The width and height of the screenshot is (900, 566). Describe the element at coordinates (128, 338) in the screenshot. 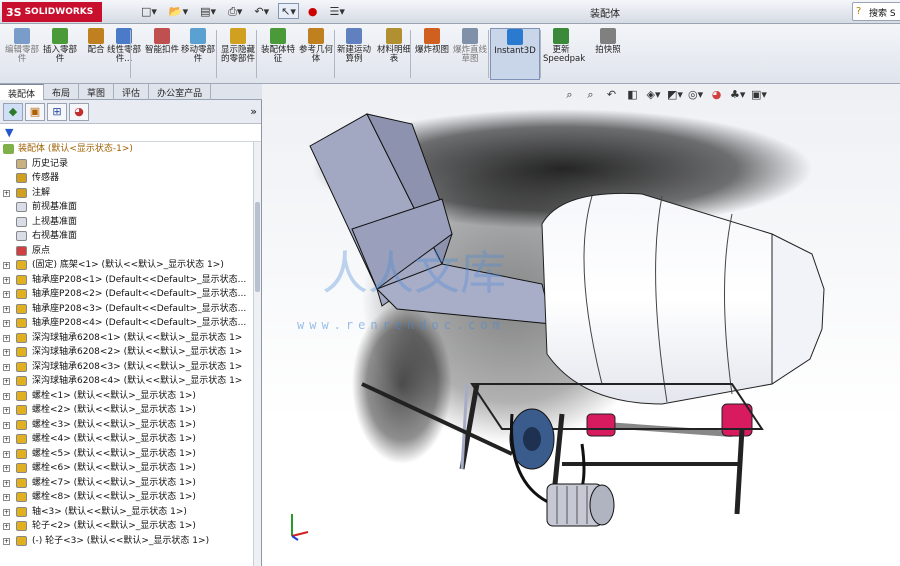

I see `tree-item: + 深沟球轴承6208<1> (默认<<默认>_显示状态 1>` at that location.